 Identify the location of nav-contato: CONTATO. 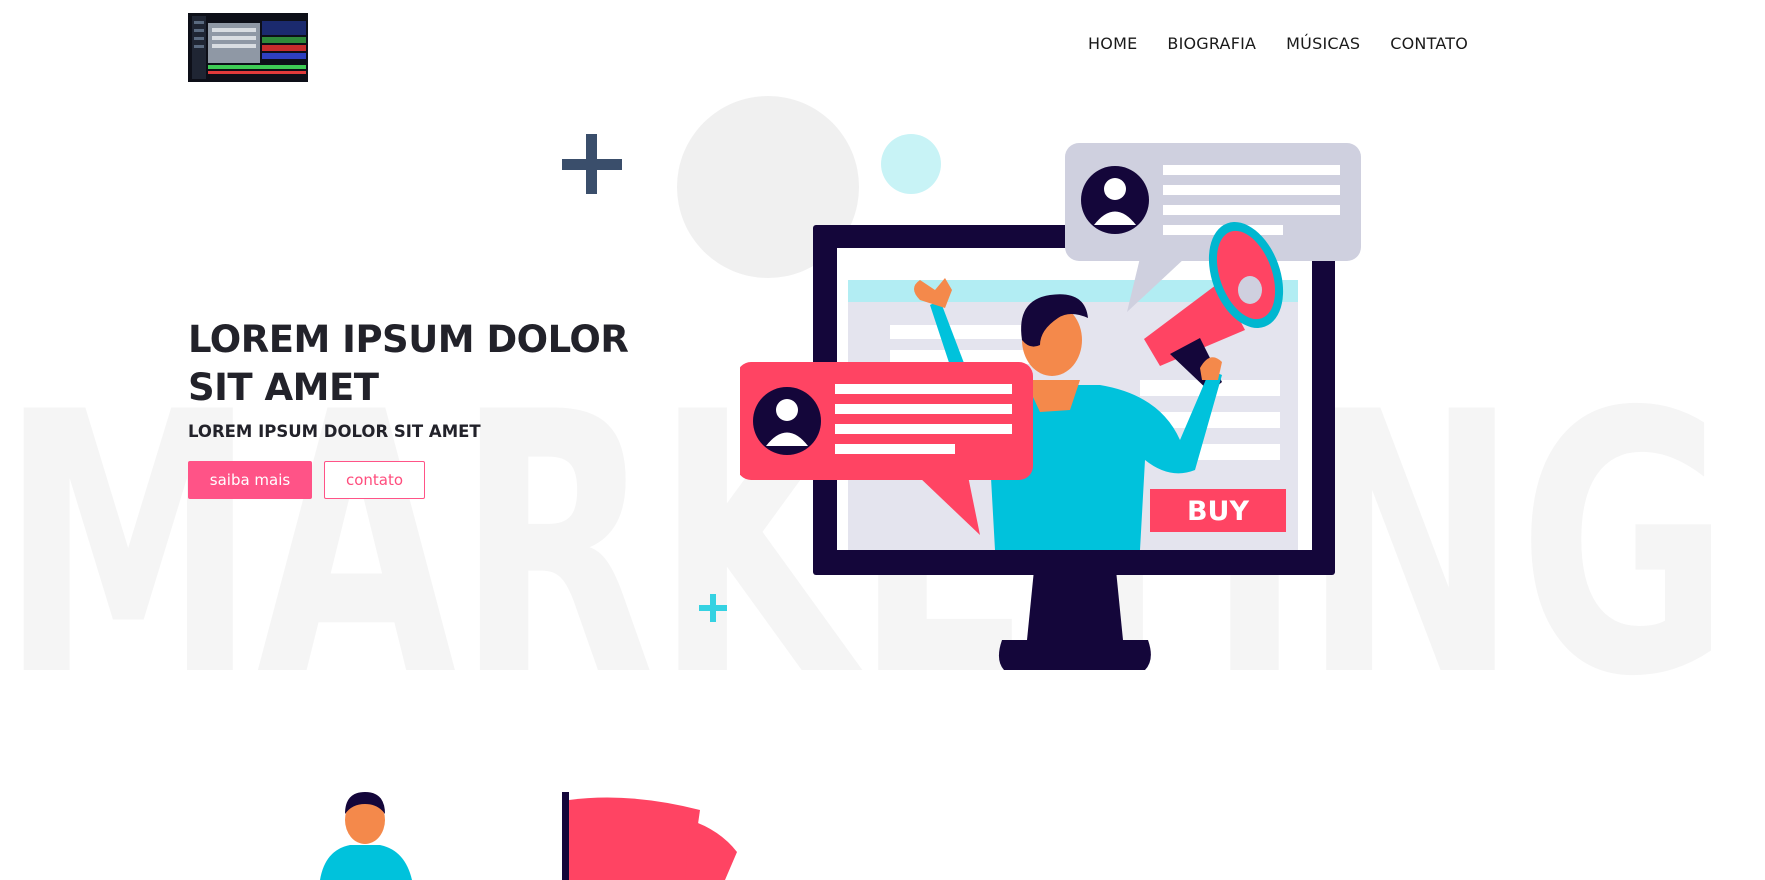
(1429, 43).